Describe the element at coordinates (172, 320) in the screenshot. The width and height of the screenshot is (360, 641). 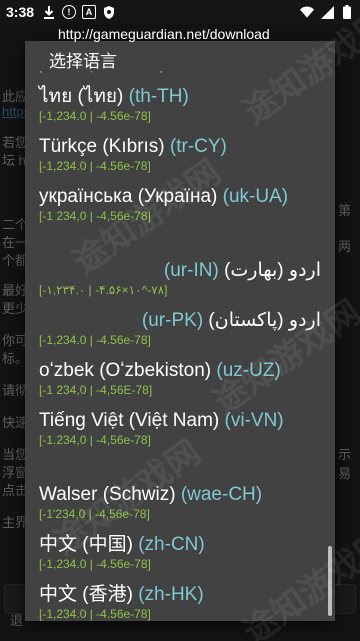
I see `language-code: (ur-PK)` at that location.